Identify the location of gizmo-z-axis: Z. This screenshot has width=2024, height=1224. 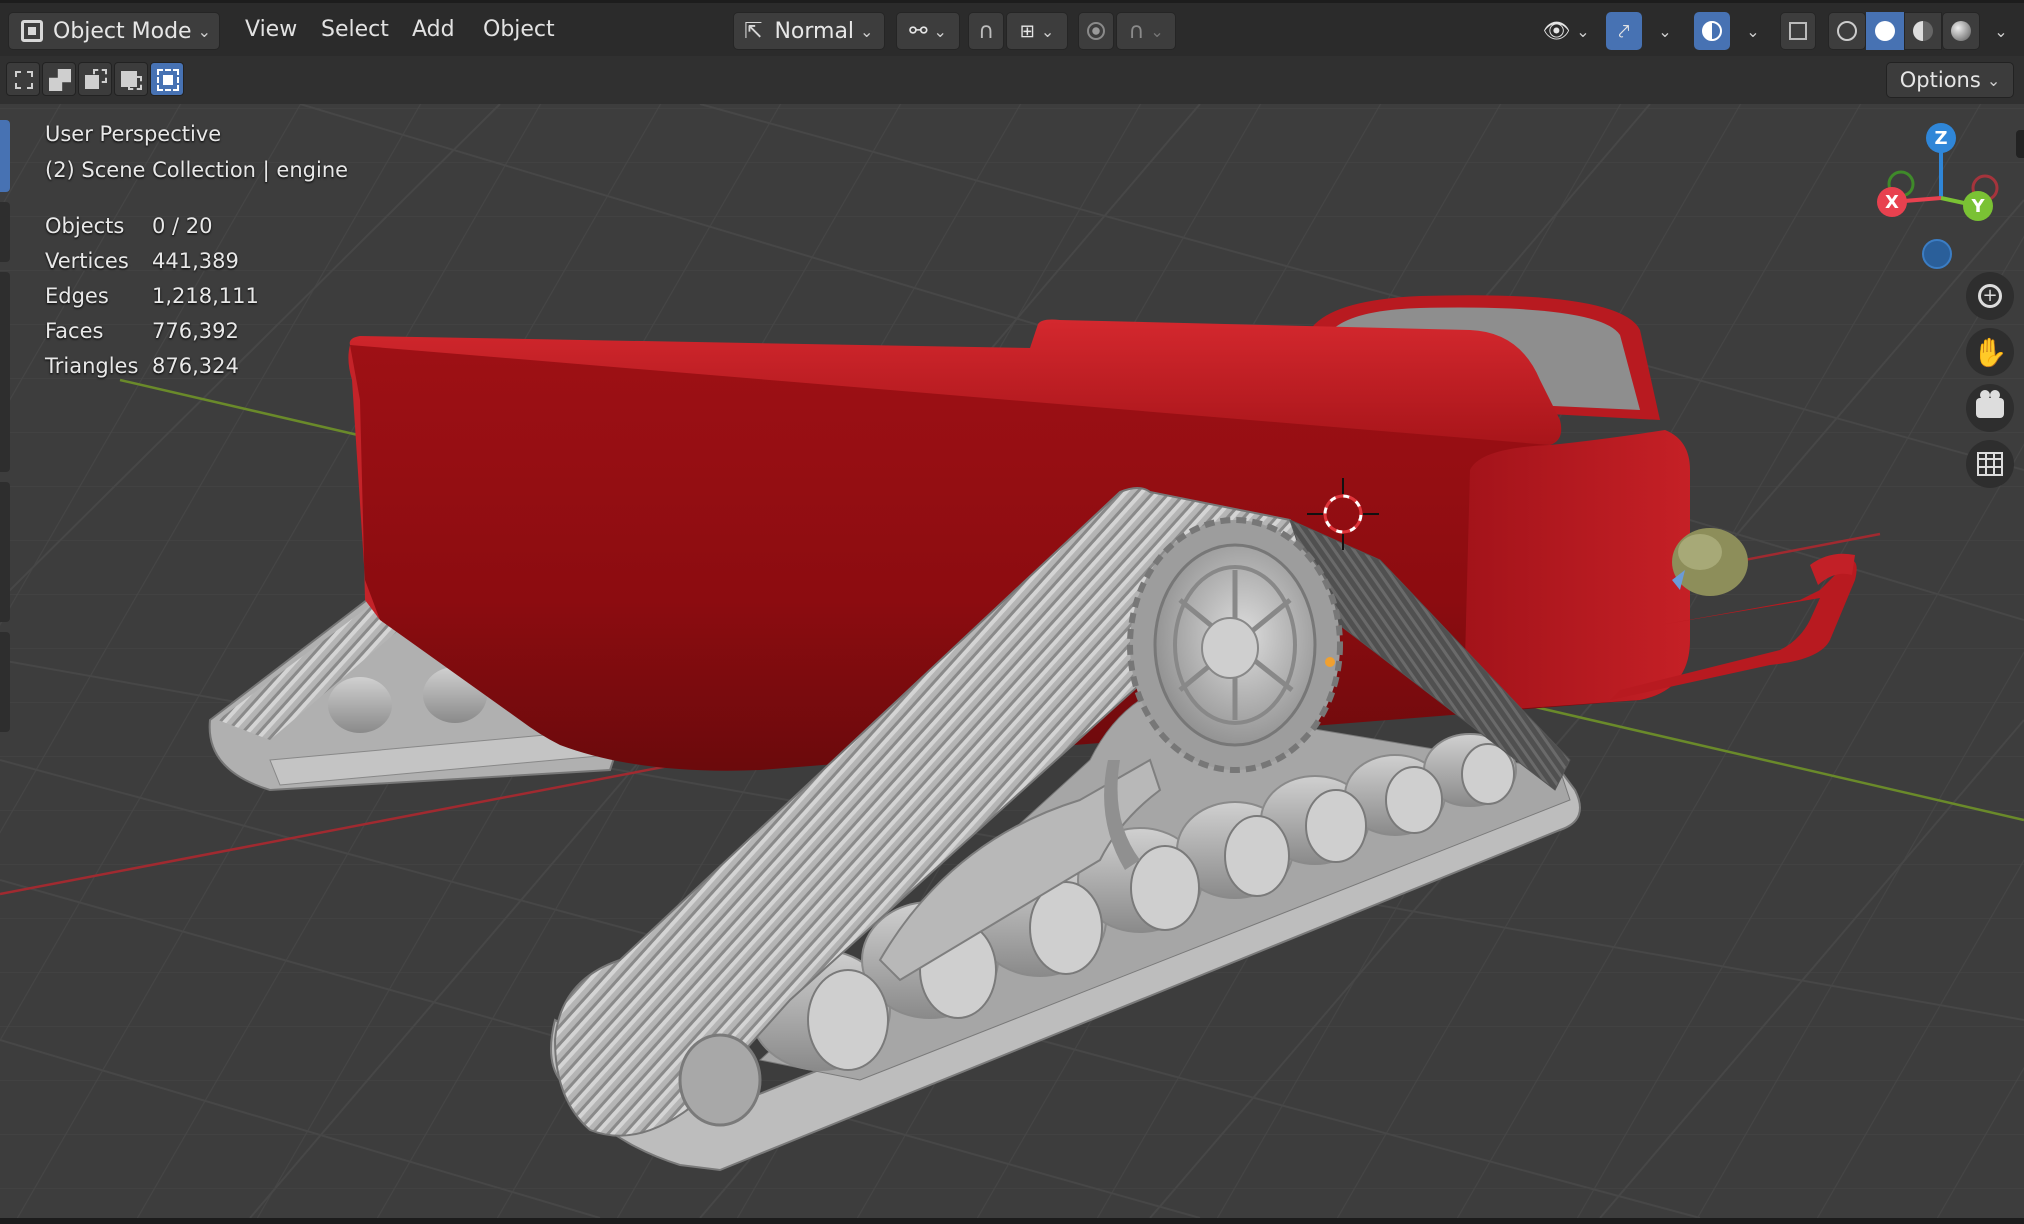
(1941, 138).